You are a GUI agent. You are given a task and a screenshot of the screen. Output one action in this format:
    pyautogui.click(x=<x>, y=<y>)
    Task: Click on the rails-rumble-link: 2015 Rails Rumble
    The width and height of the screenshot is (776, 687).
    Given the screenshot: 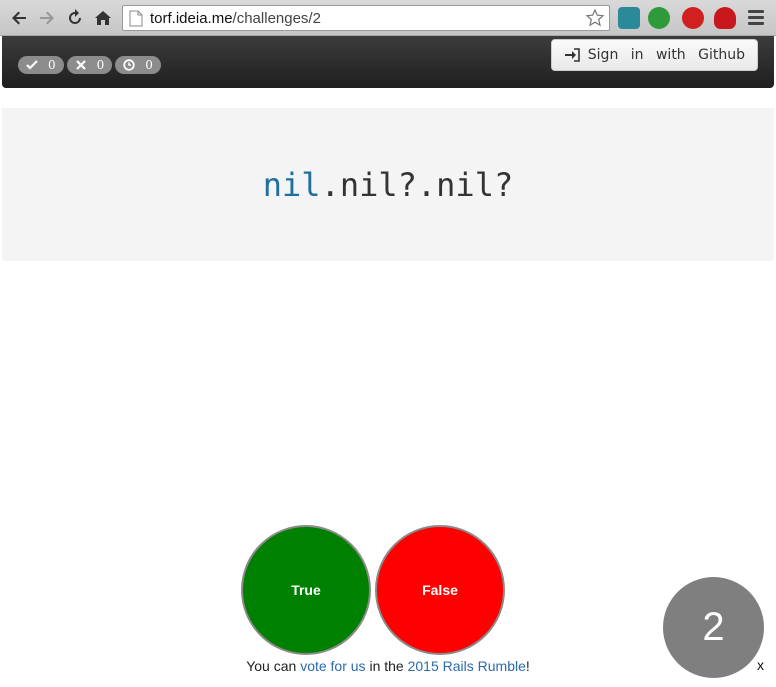 What is the action you would take?
    pyautogui.click(x=467, y=666)
    